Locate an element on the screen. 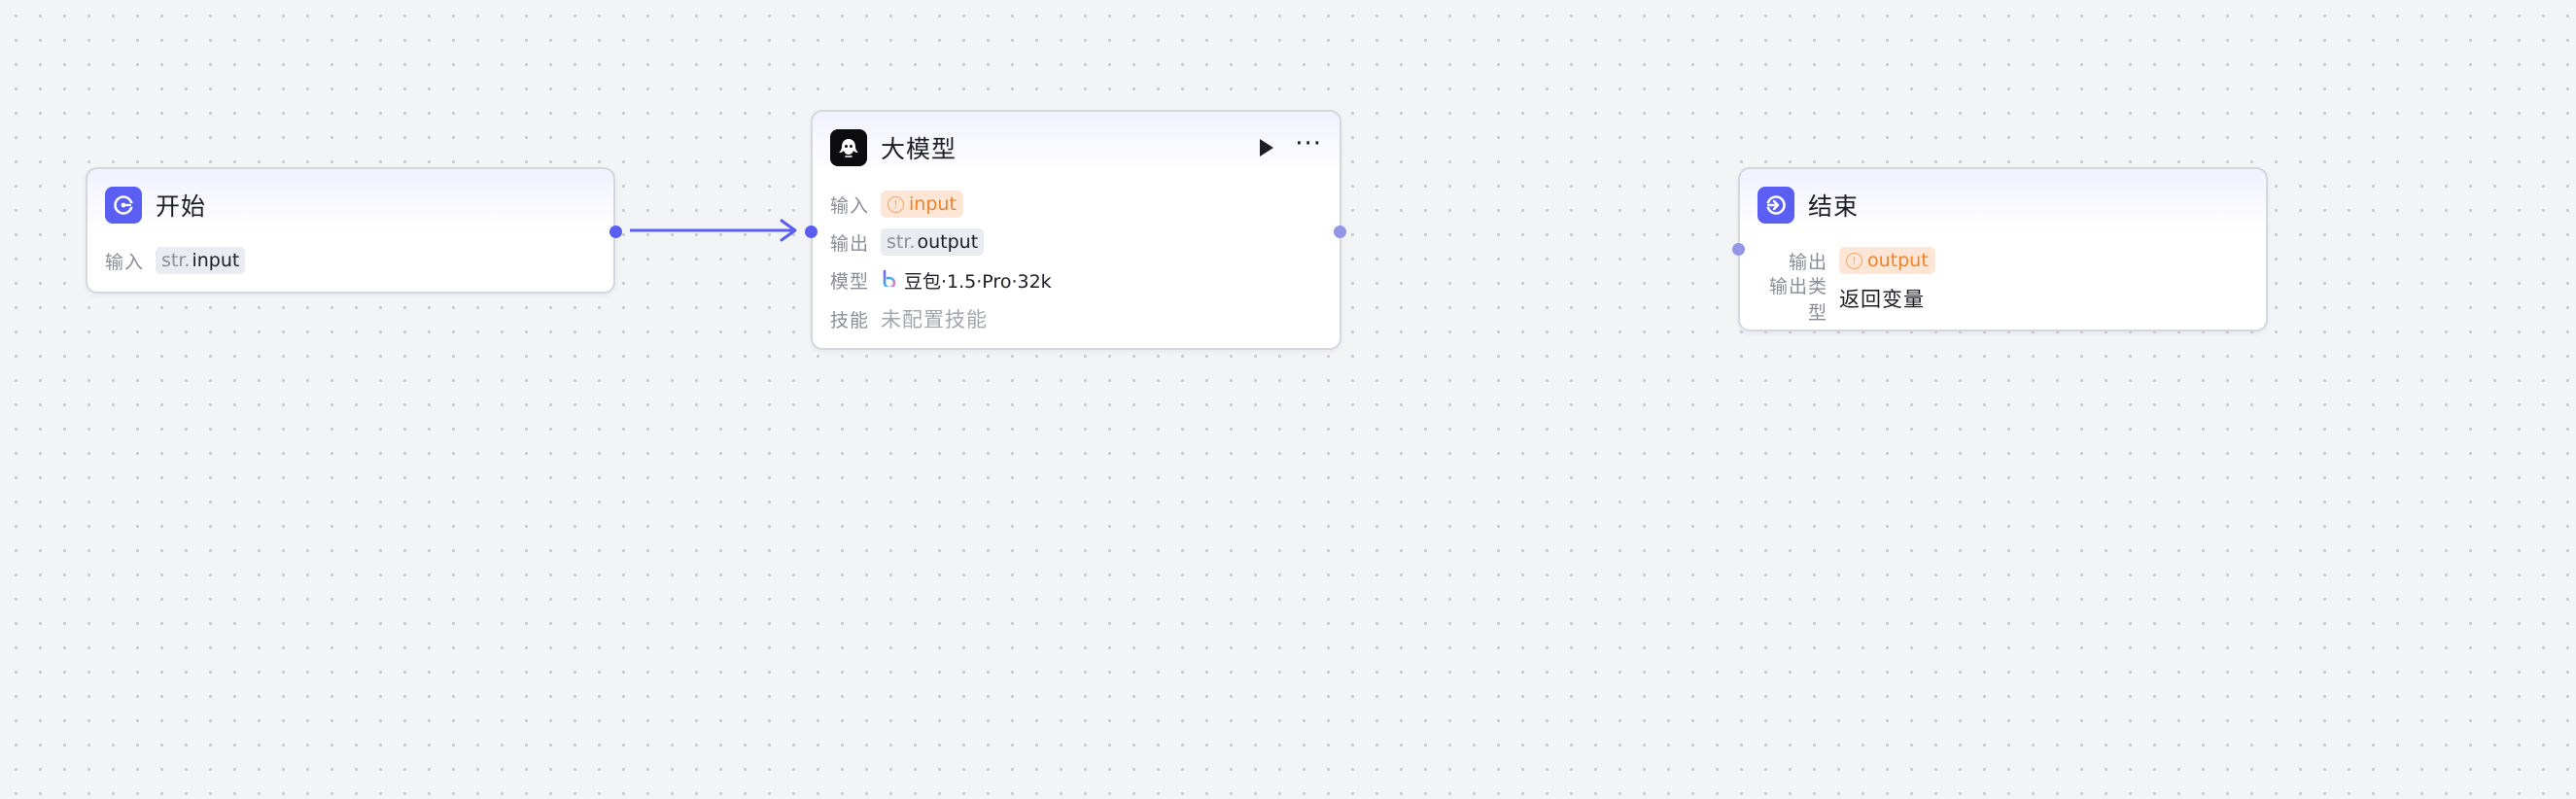 This screenshot has height=799, width=2576. llm-model-label: 模型 is located at coordinates (850, 281).